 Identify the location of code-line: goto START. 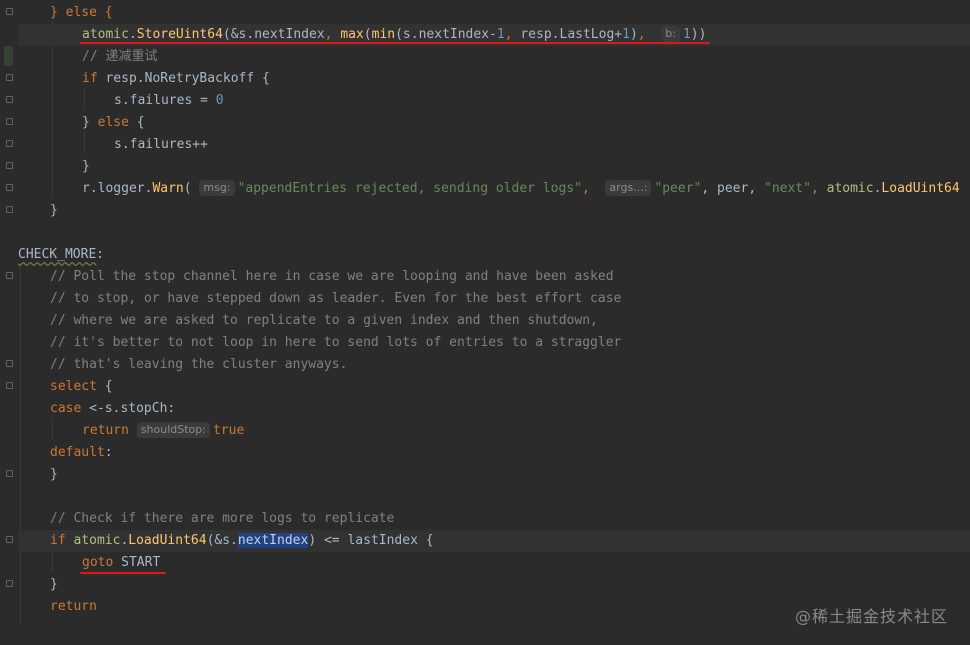
(494, 563).